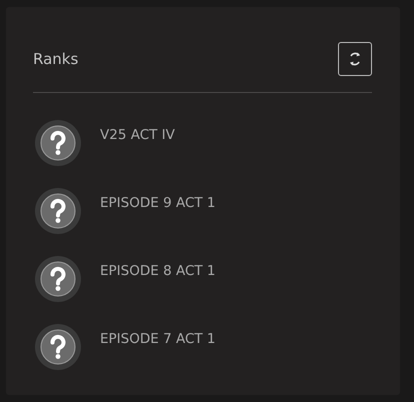 Image resolution: width=414 pixels, height=402 pixels. I want to click on rank-name: V25 ACT IV, so click(137, 135).